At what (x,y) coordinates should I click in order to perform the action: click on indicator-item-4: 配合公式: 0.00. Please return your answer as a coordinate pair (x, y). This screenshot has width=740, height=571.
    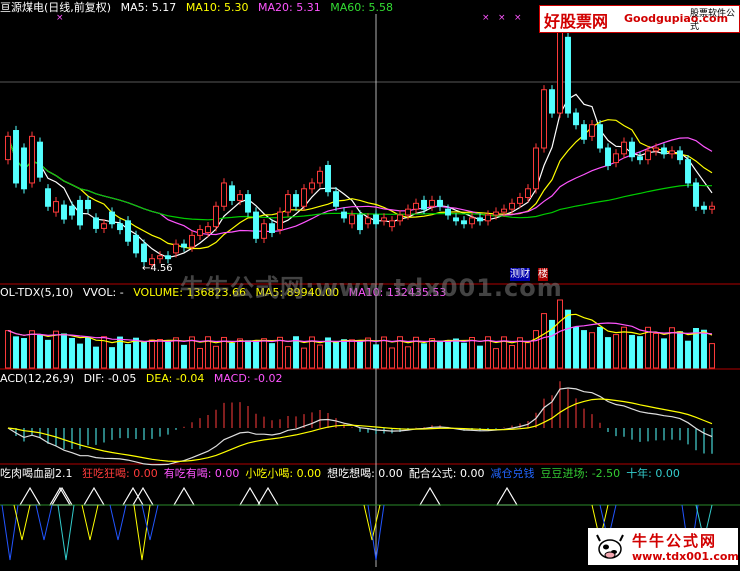
    Looking at the image, I should click on (446, 473).